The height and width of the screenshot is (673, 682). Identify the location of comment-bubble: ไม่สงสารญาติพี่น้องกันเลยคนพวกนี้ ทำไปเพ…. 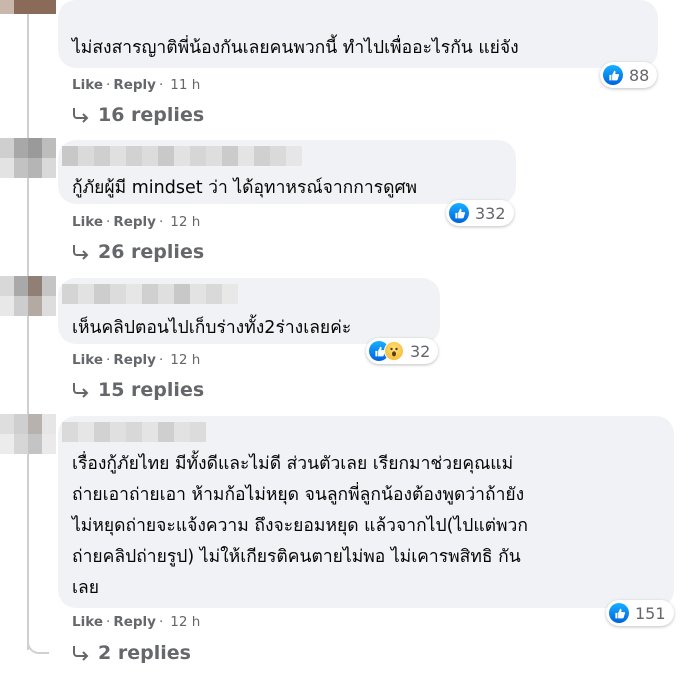
(358, 34).